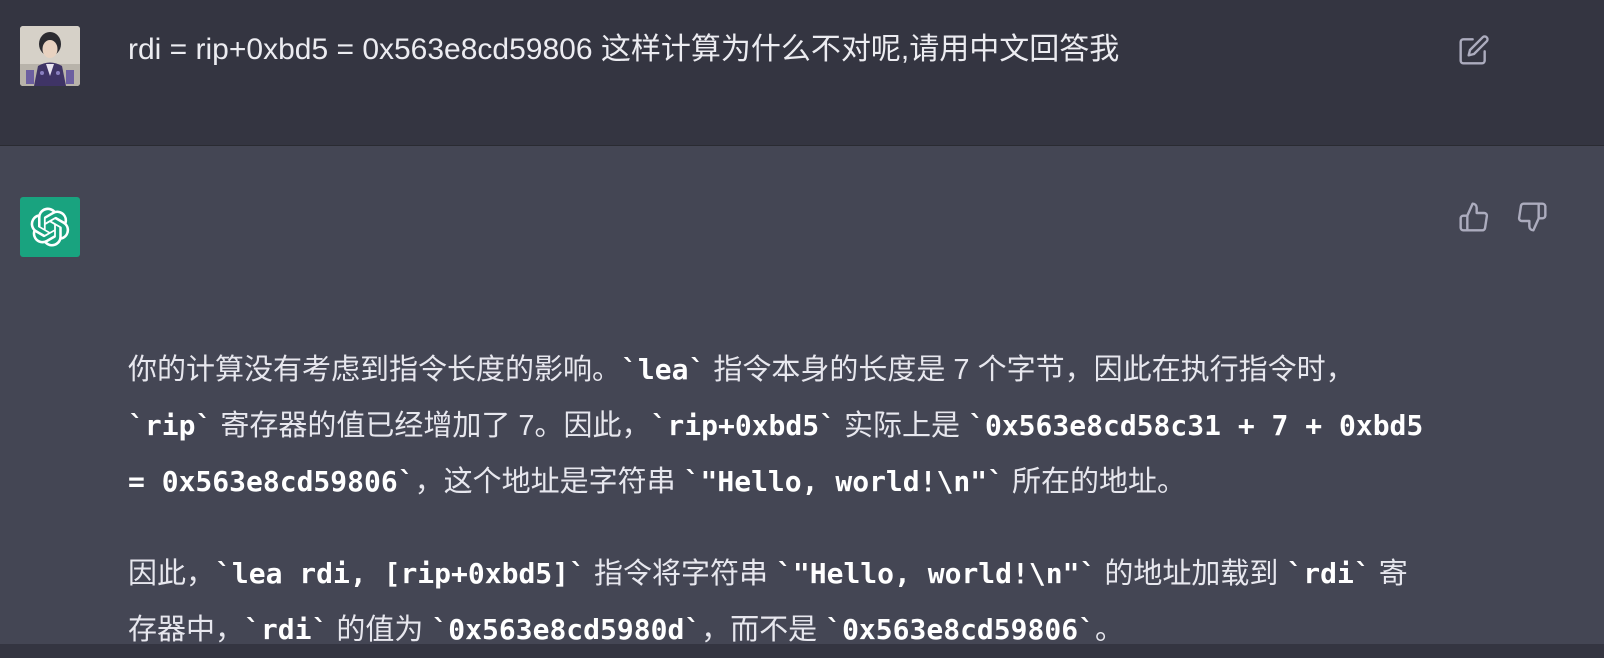  Describe the element at coordinates (1474, 217) in the screenshot. I see `thumbs-up-icon` at that location.